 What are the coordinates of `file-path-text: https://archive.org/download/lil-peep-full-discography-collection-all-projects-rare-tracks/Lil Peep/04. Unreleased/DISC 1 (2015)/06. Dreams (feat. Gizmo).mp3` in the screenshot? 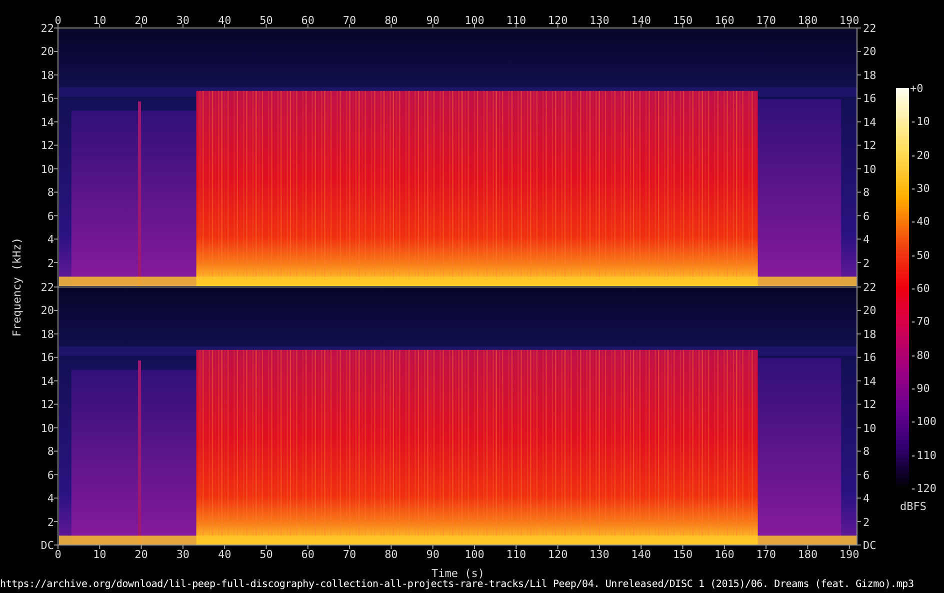 It's located at (457, 585).